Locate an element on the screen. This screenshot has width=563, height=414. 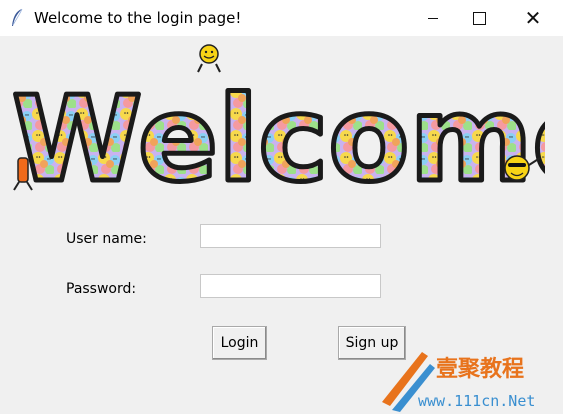
login-button: Login is located at coordinates (239, 343).